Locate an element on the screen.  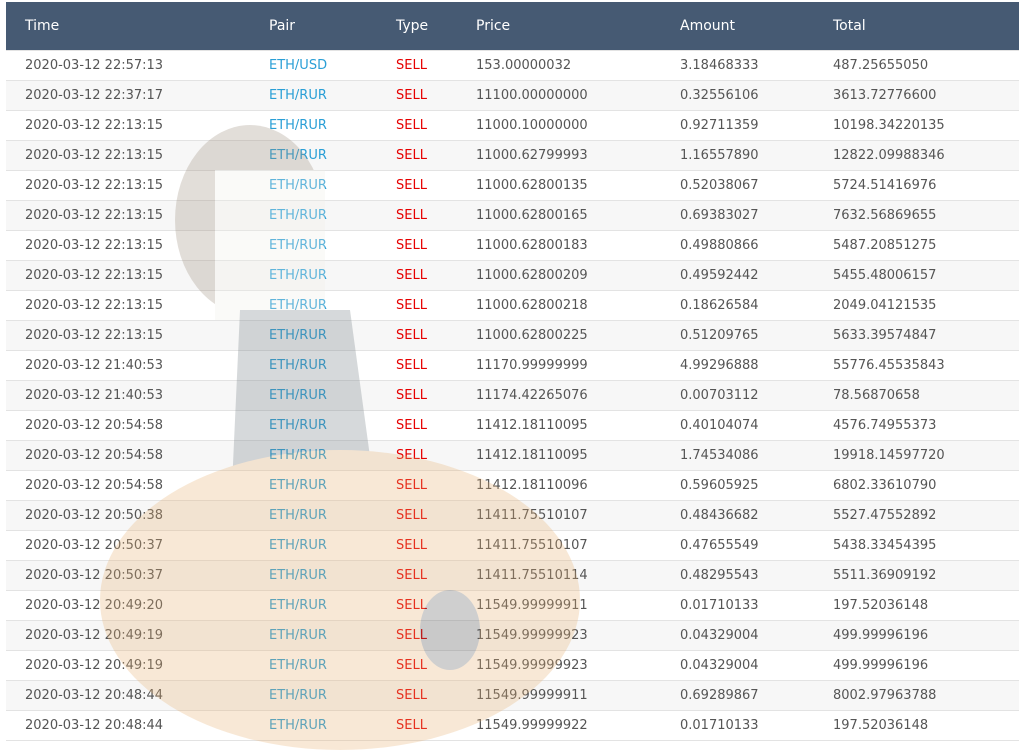
header-amount: Amount is located at coordinates (707, 26).